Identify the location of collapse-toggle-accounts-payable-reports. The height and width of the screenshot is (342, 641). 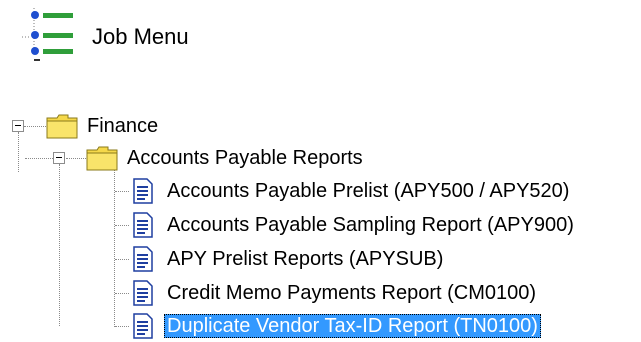
(59, 158).